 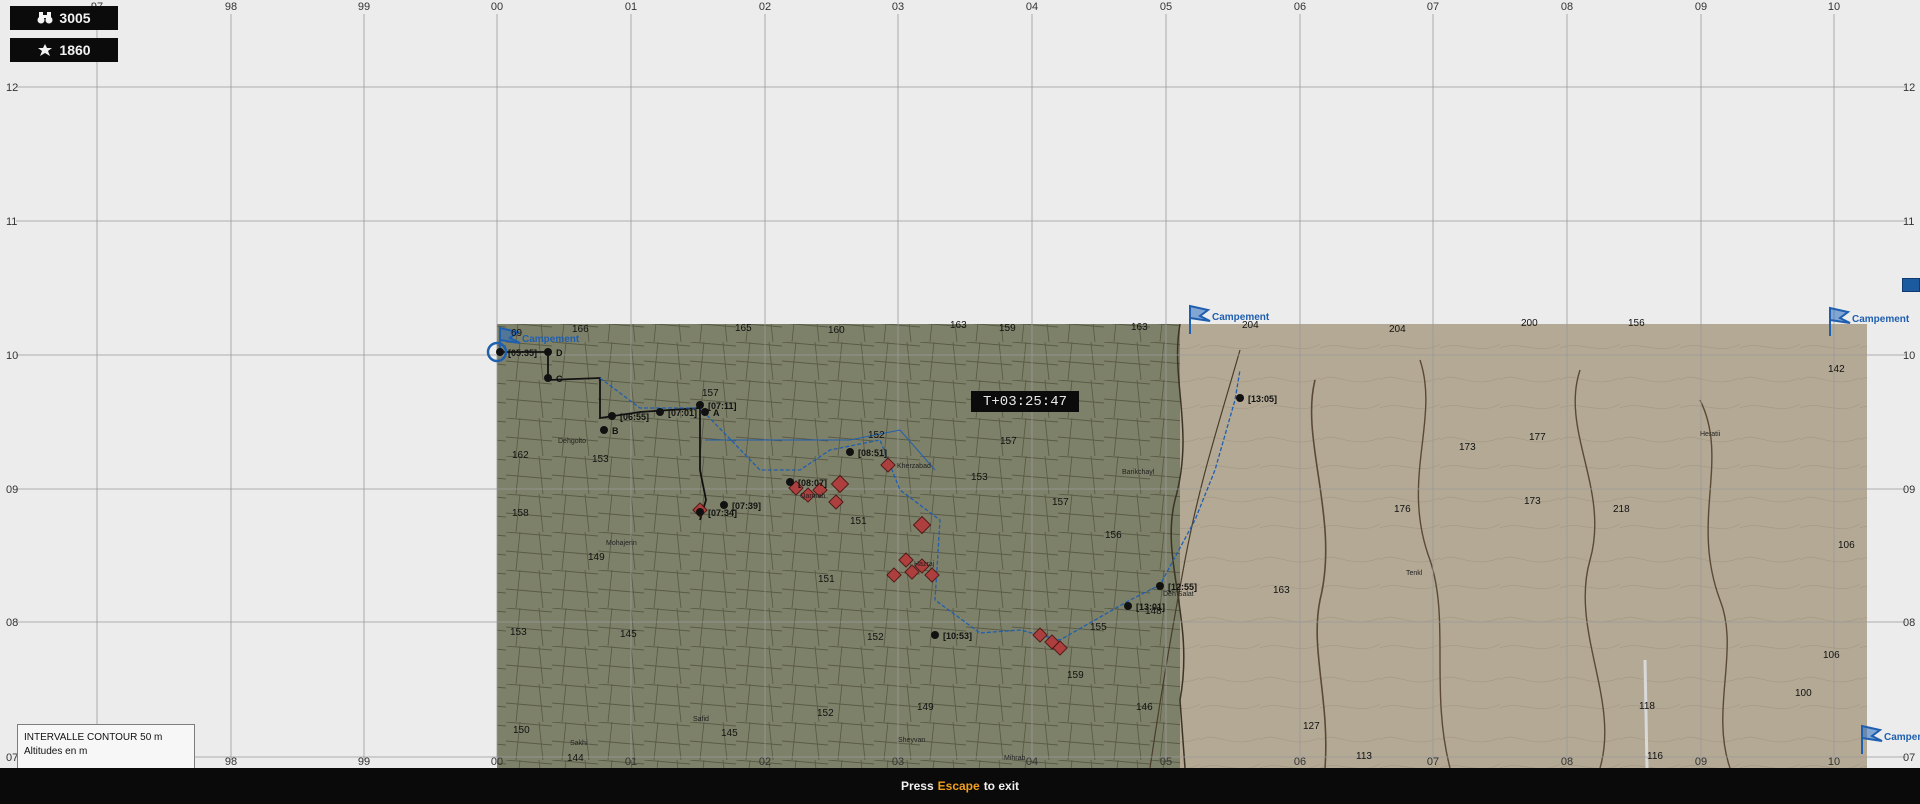 I want to click on escape-key: Escape, so click(x=959, y=786).